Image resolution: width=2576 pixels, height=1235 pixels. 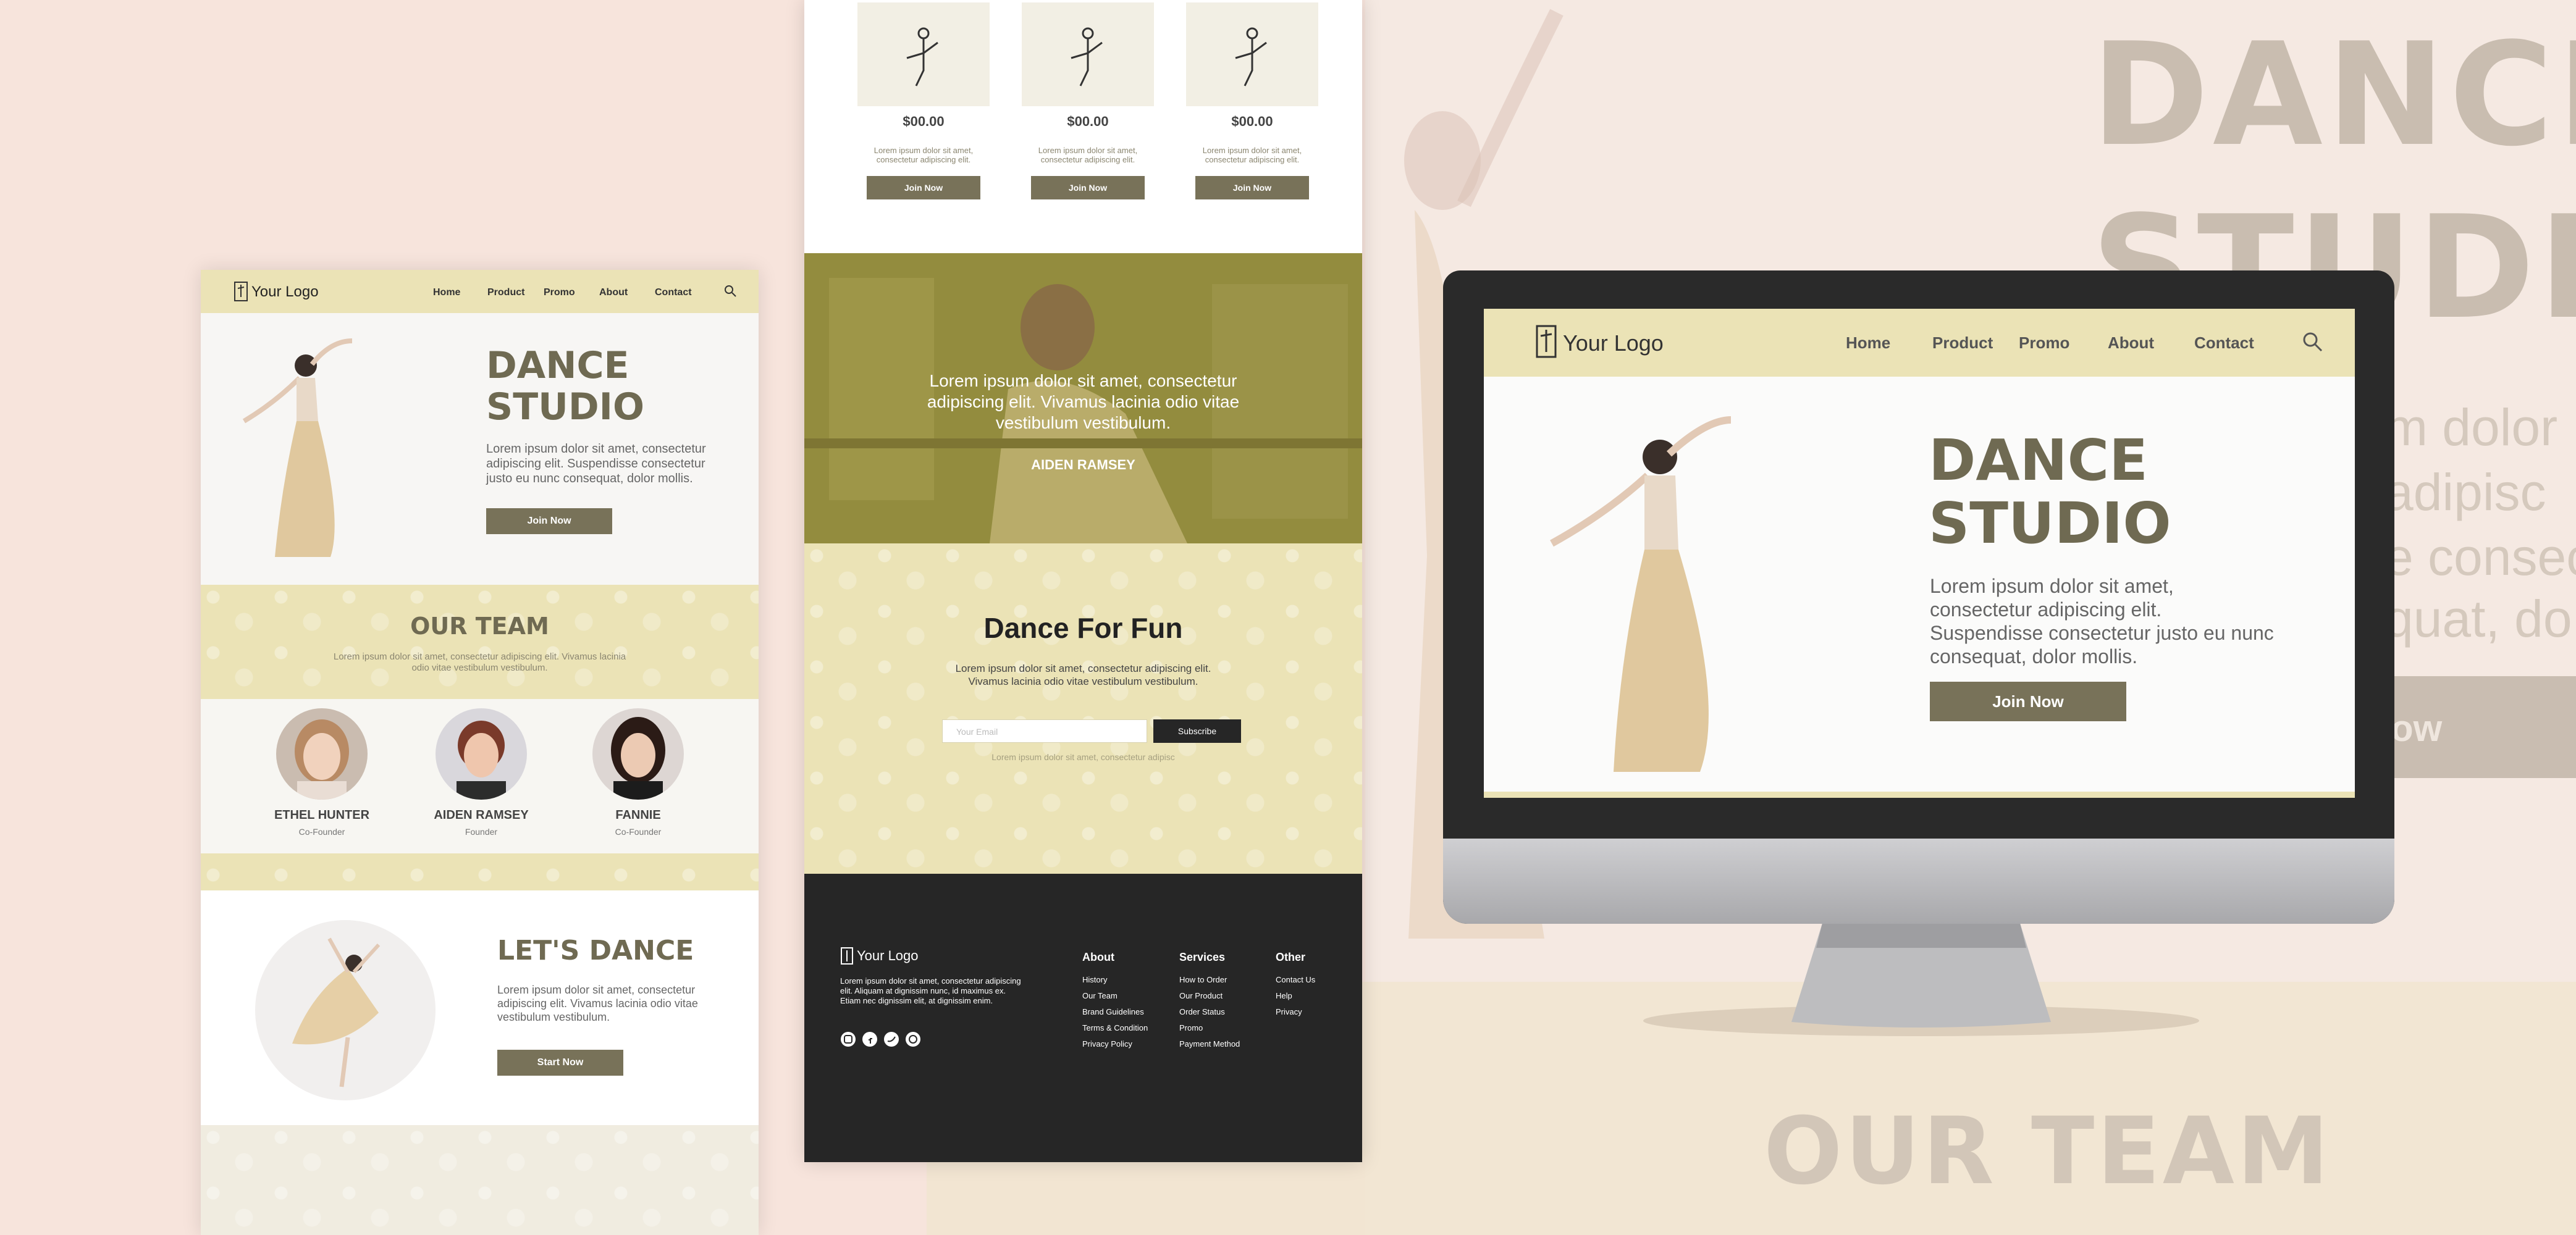 What do you see at coordinates (1083, 465) in the screenshot?
I see `testimonial-author: AIDEN RAMSEY` at bounding box center [1083, 465].